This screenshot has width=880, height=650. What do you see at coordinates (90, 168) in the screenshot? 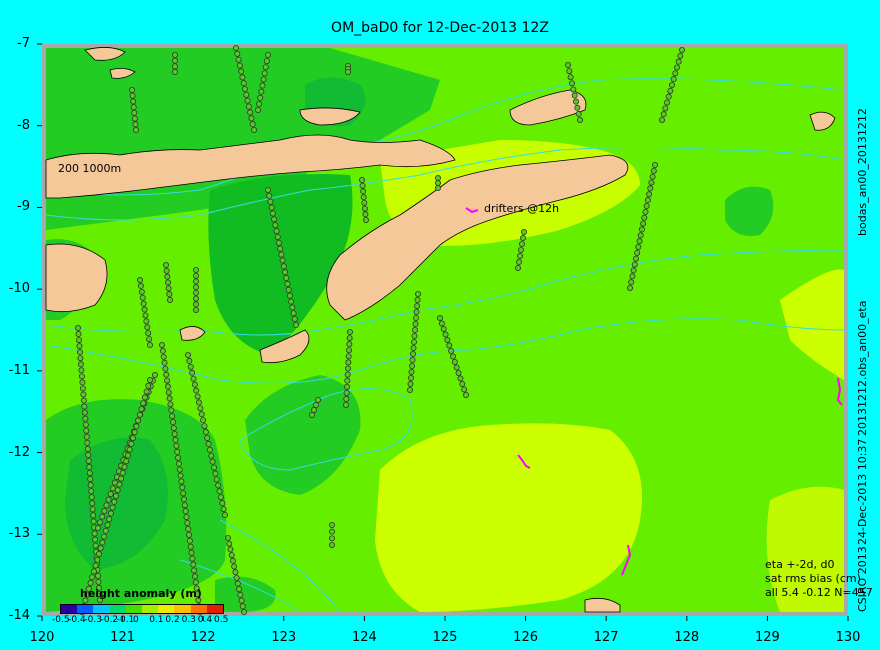
I see `isobath-label: 200 1000m` at bounding box center [90, 168].